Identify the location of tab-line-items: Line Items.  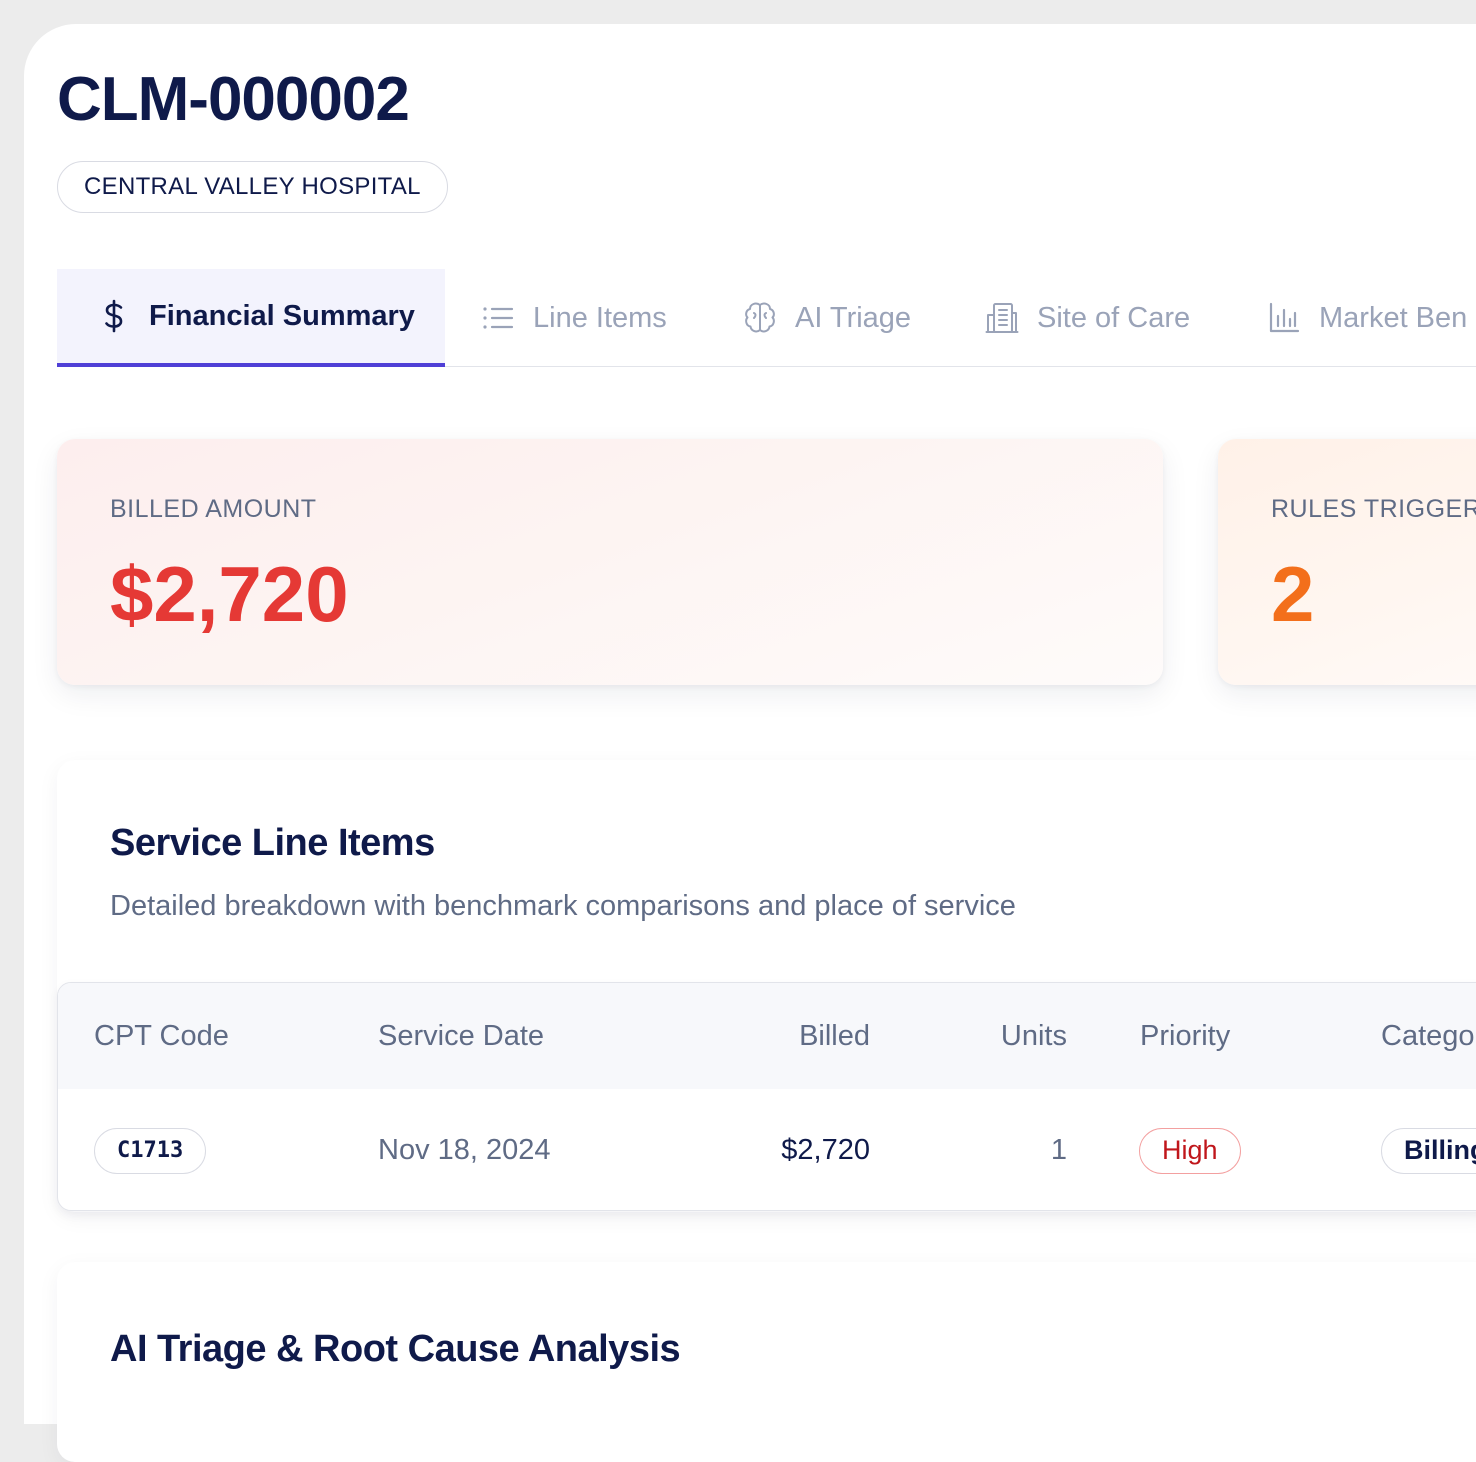
(574, 318).